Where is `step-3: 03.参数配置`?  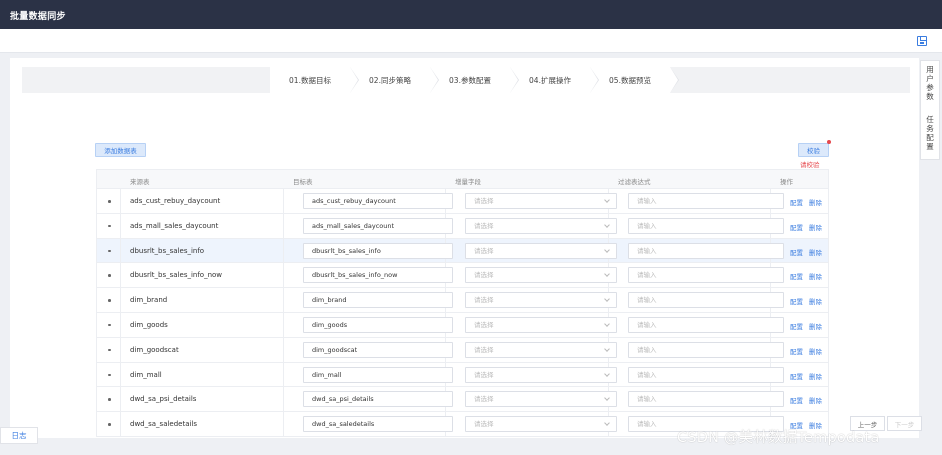 step-3: 03.参数配置 is located at coordinates (474, 80).